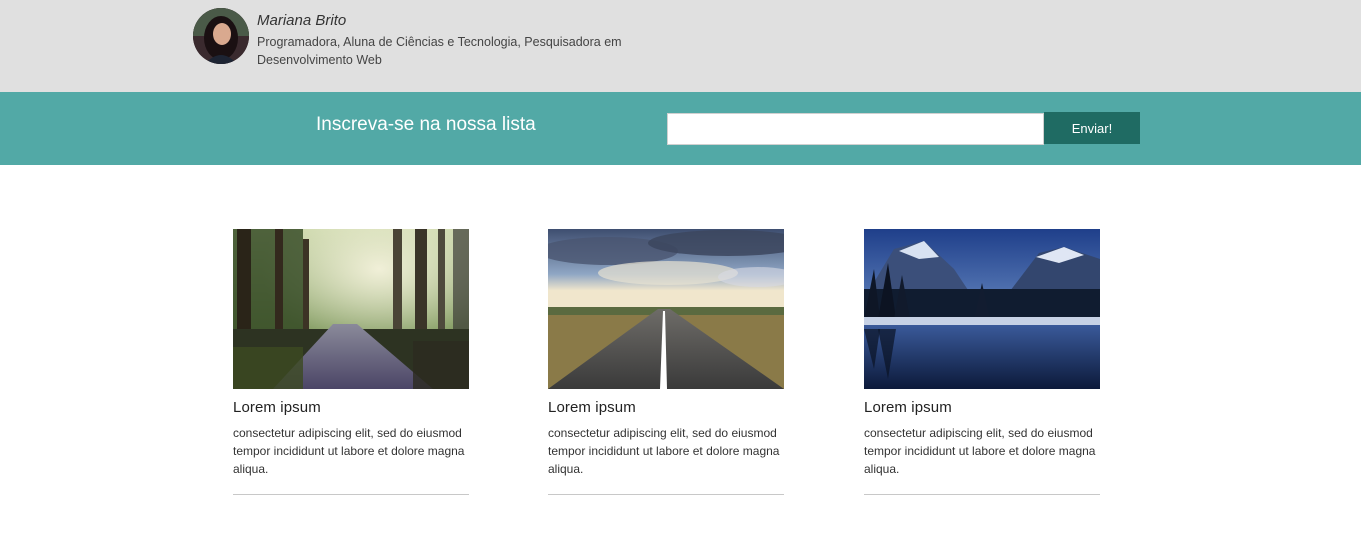 The height and width of the screenshot is (560, 1361). What do you see at coordinates (666, 309) in the screenshot?
I see `road-image` at bounding box center [666, 309].